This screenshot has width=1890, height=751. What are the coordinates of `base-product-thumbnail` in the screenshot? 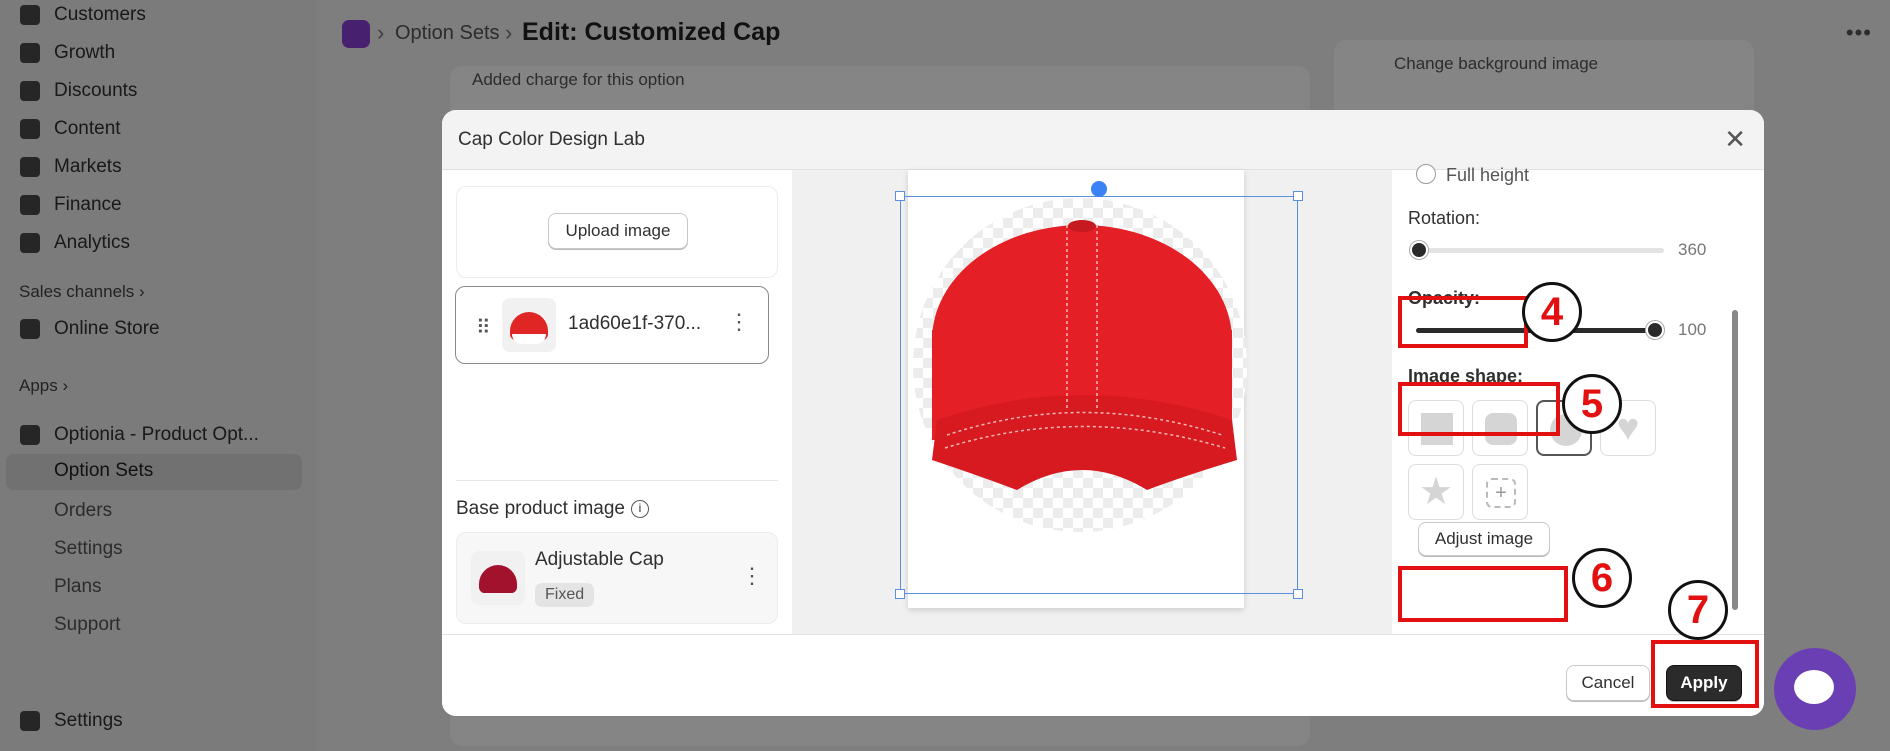 It's located at (498, 578).